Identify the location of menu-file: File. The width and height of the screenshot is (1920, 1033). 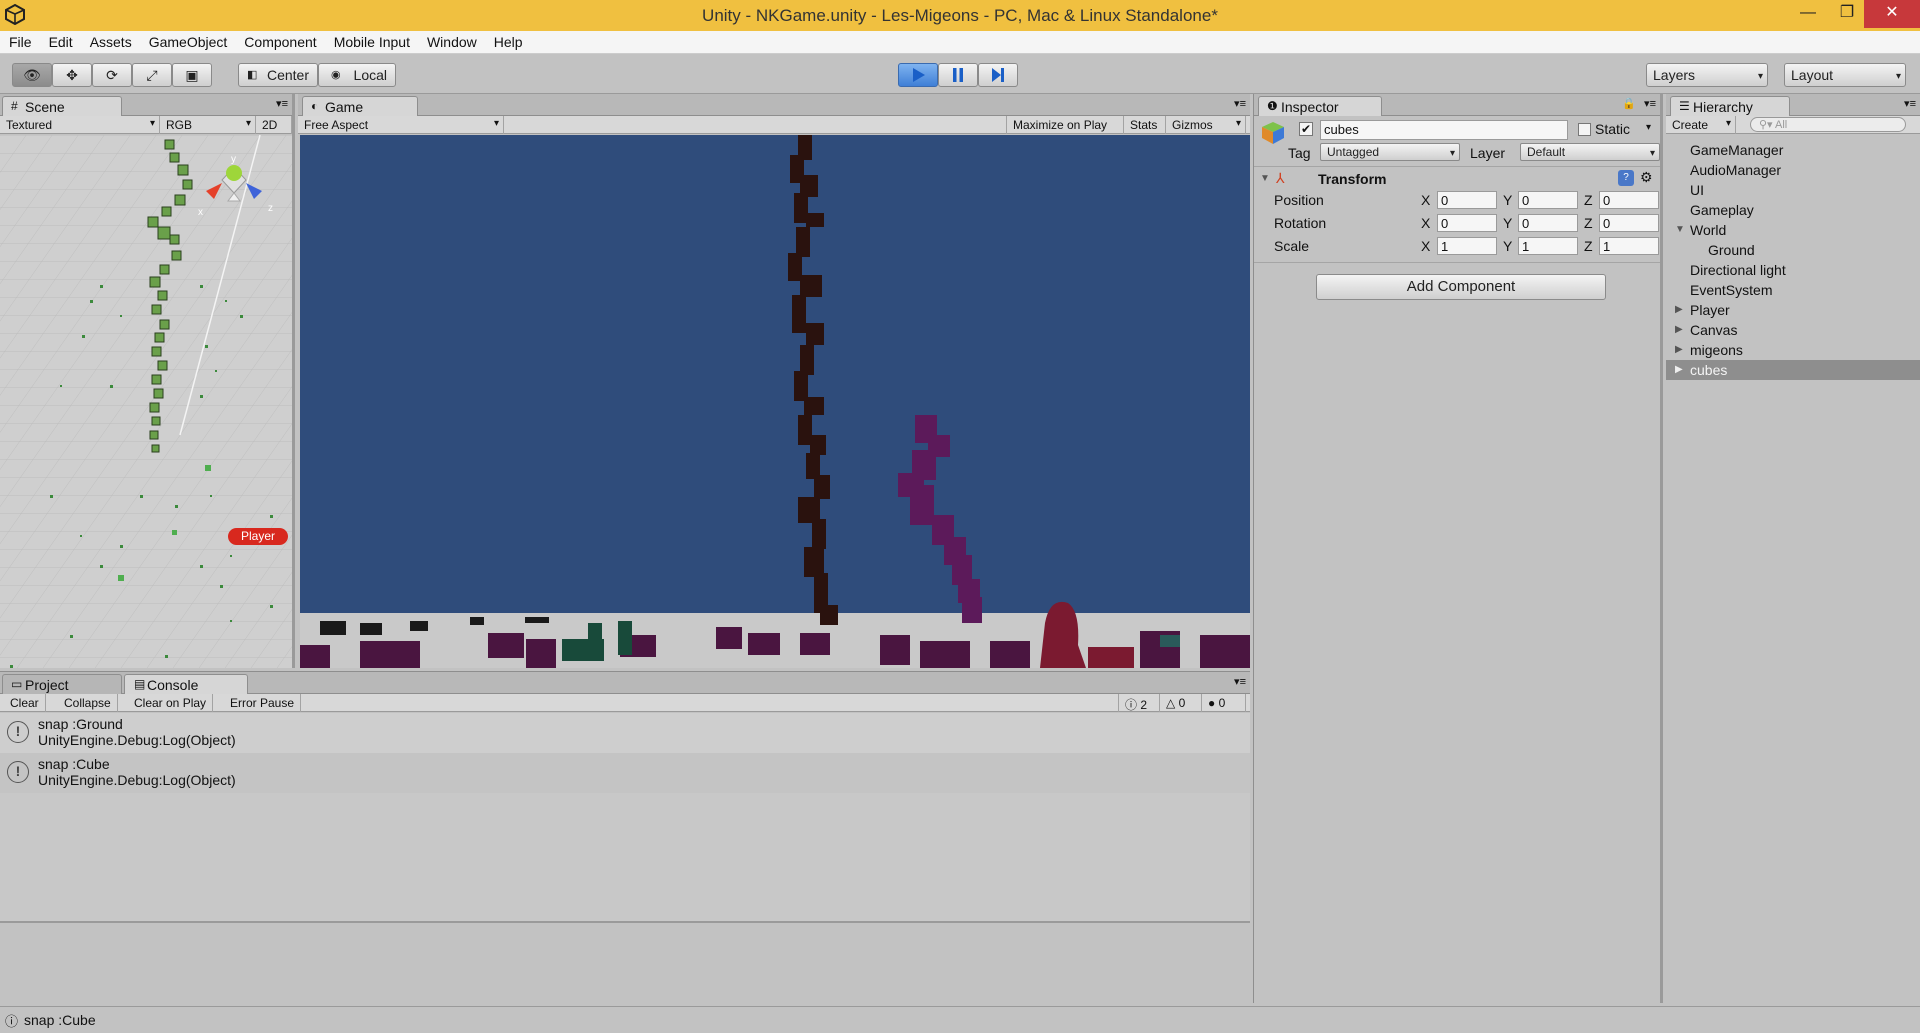
(20, 40).